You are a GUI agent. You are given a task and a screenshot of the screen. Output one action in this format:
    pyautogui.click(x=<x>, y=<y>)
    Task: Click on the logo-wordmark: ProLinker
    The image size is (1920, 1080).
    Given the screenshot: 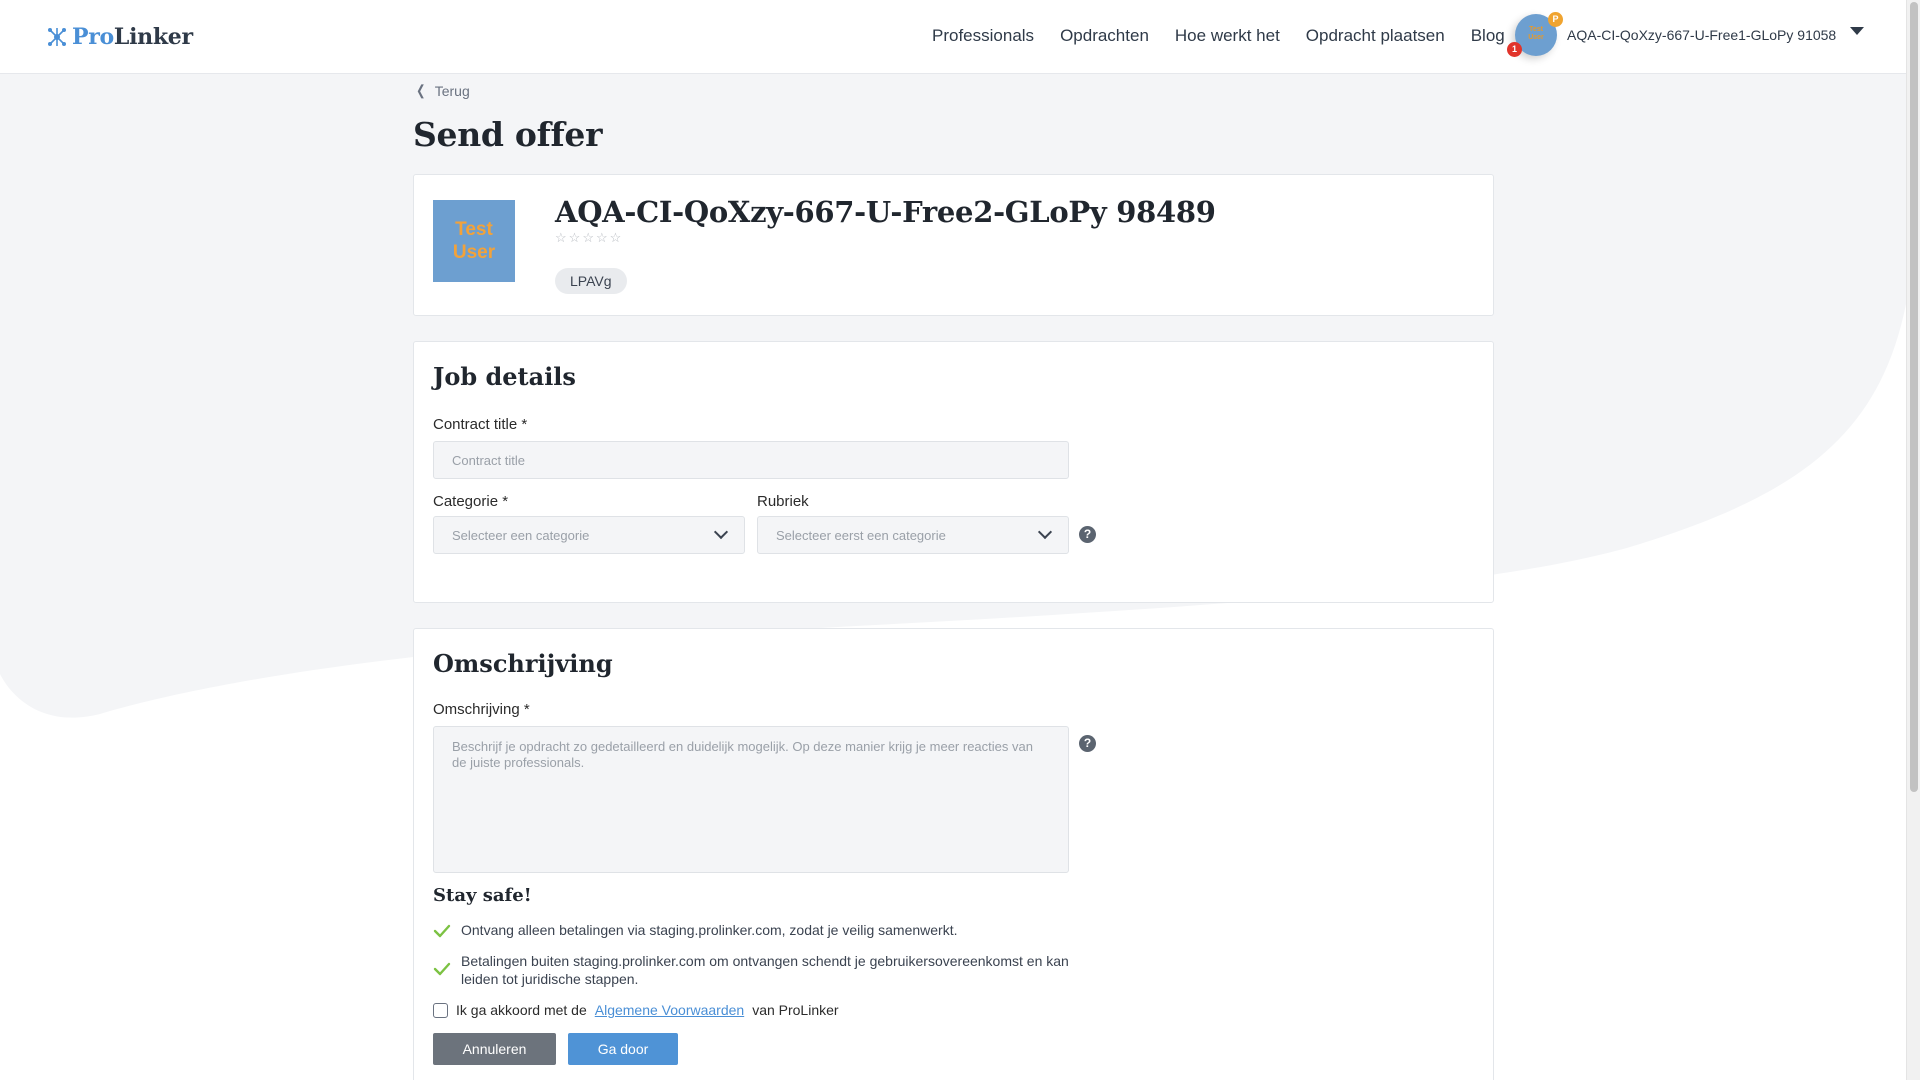 What is the action you would take?
    pyautogui.click(x=132, y=37)
    